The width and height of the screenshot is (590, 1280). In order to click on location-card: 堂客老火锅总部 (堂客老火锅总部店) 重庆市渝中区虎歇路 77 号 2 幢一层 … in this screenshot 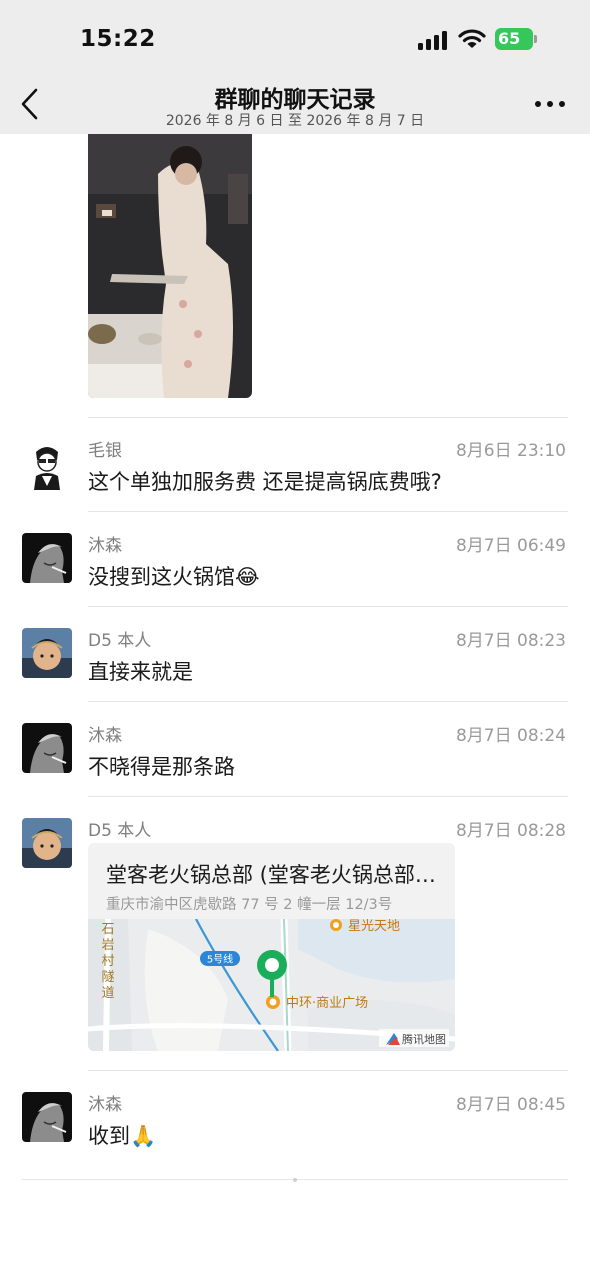, I will do `click(271, 947)`.